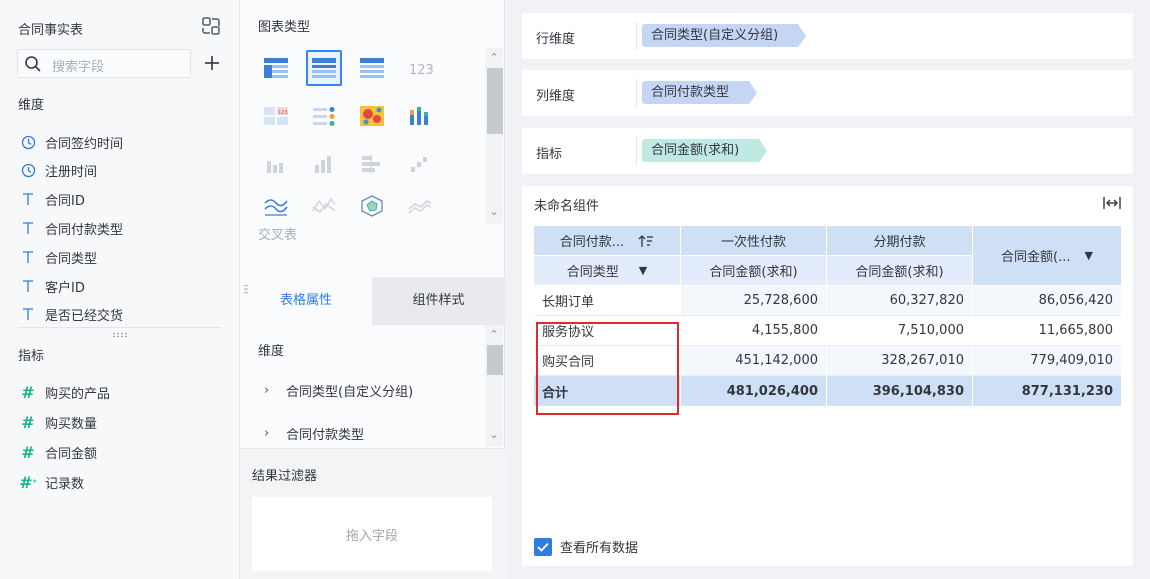  Describe the element at coordinates (84, 230) in the screenshot. I see `field-label: 合同付款类型` at that location.